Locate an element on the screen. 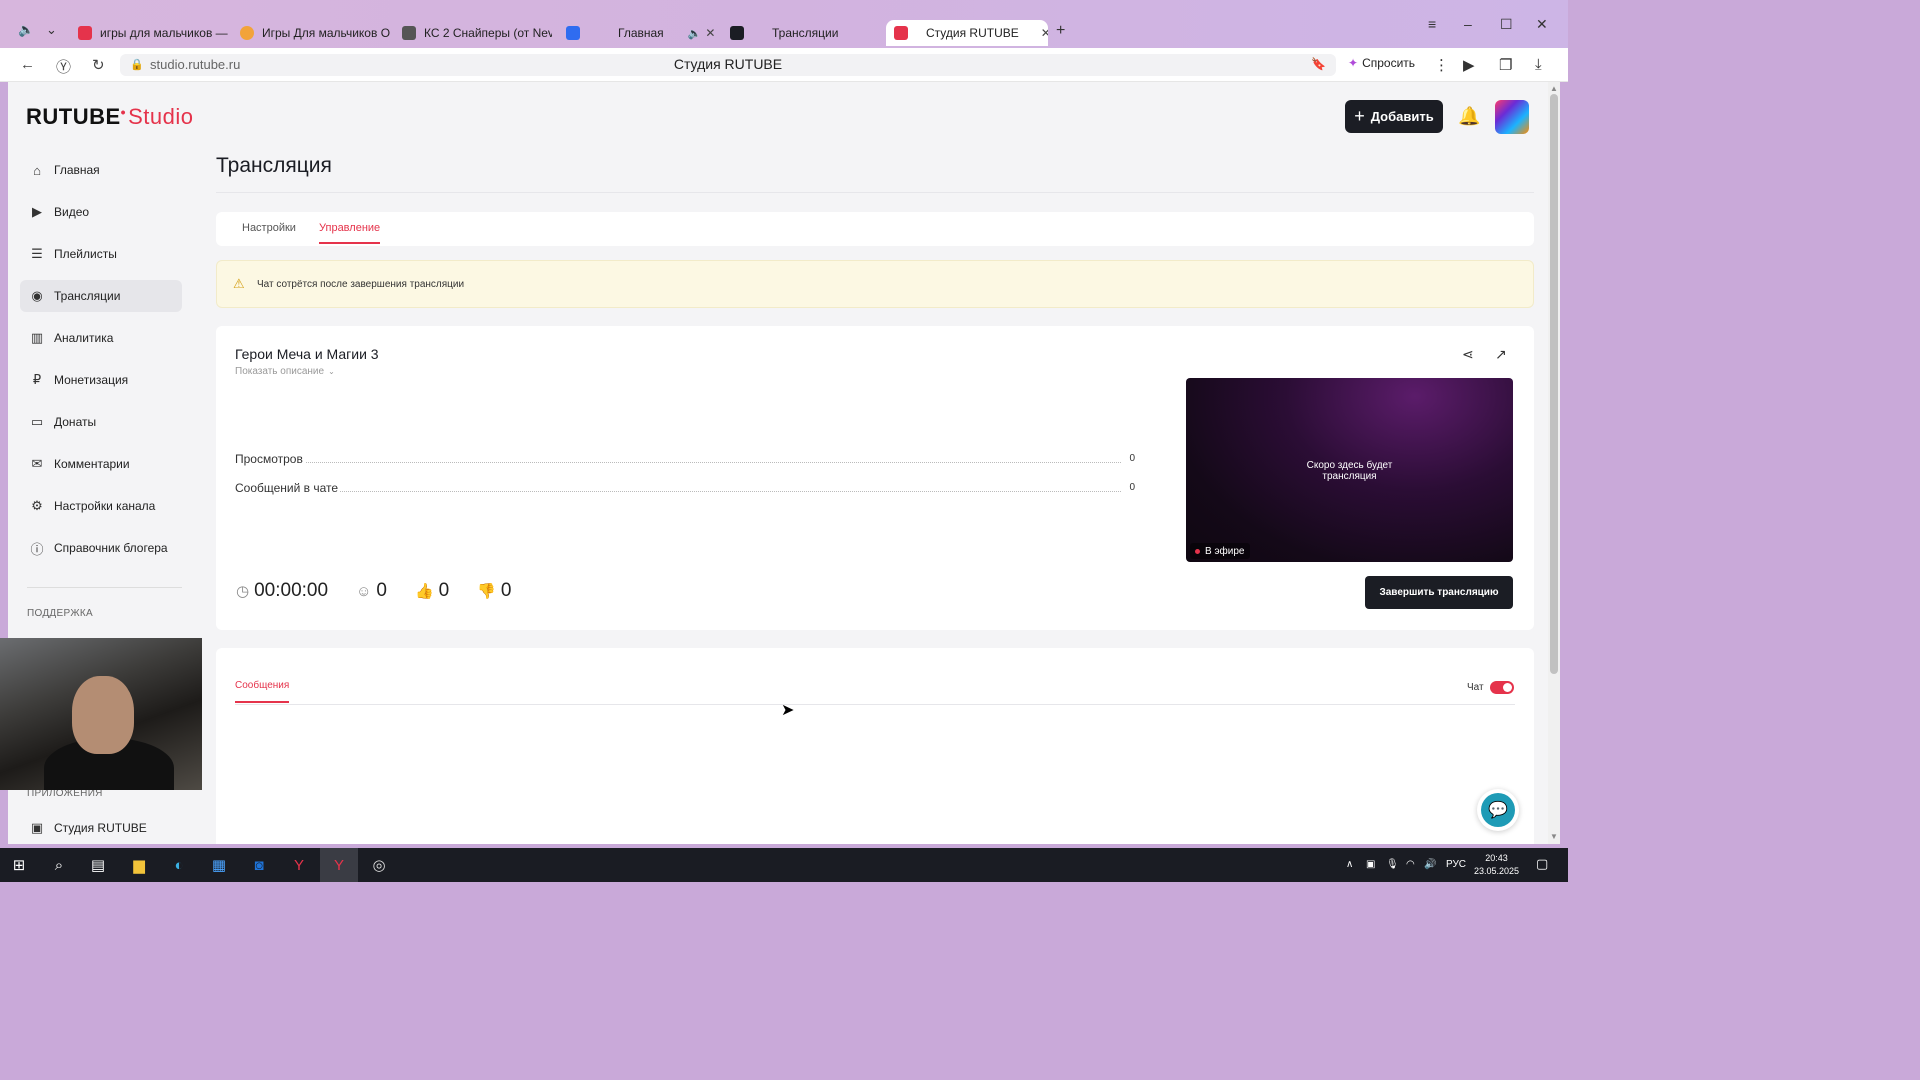 This screenshot has width=1920, height=1080. tray-device-icon: ▣ is located at coordinates (1370, 864).